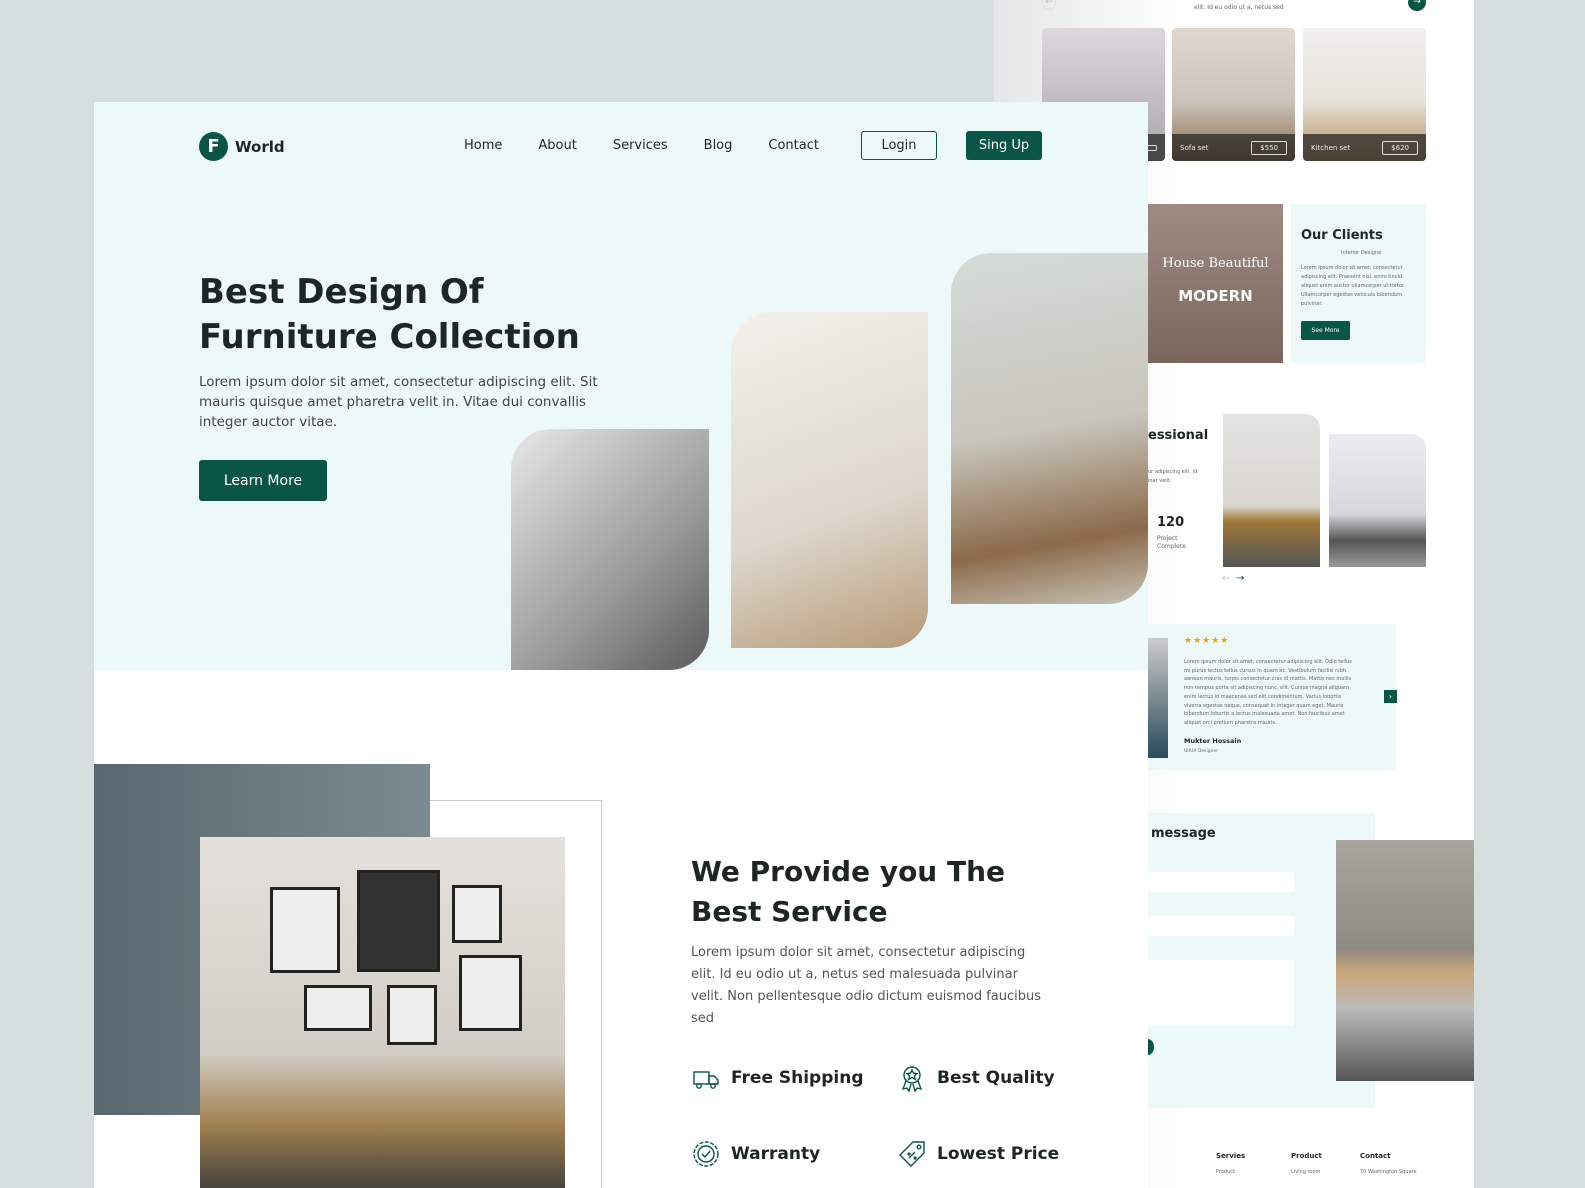  I want to click on footer-link: 70 Washington Square, so click(1388, 1172).